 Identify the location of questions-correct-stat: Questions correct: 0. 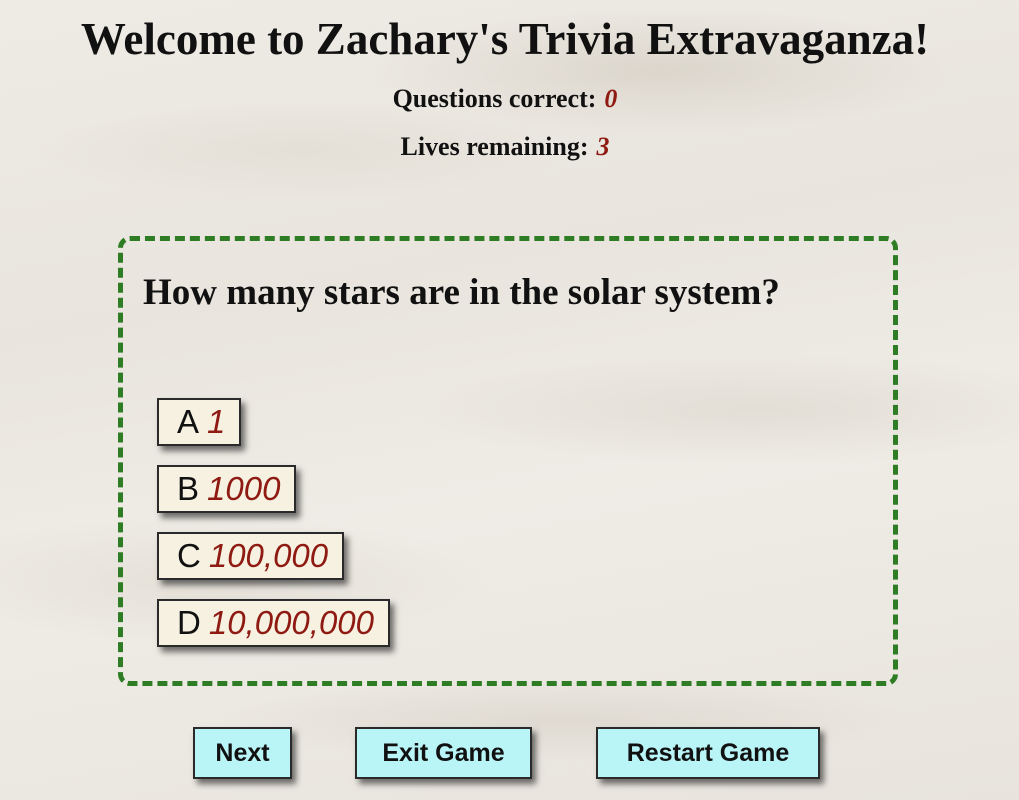
(505, 99).